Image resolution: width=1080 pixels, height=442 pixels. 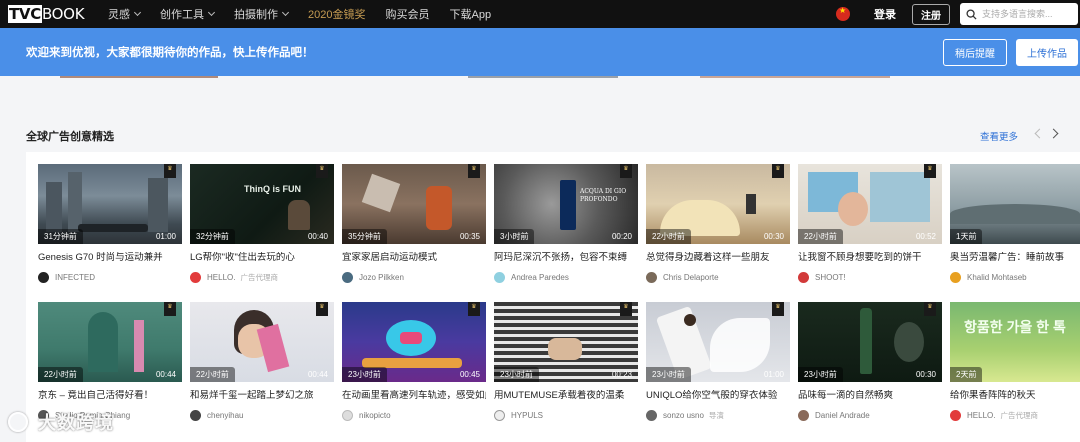 I want to click on author-name: sonzo usno, so click(x=683, y=415).